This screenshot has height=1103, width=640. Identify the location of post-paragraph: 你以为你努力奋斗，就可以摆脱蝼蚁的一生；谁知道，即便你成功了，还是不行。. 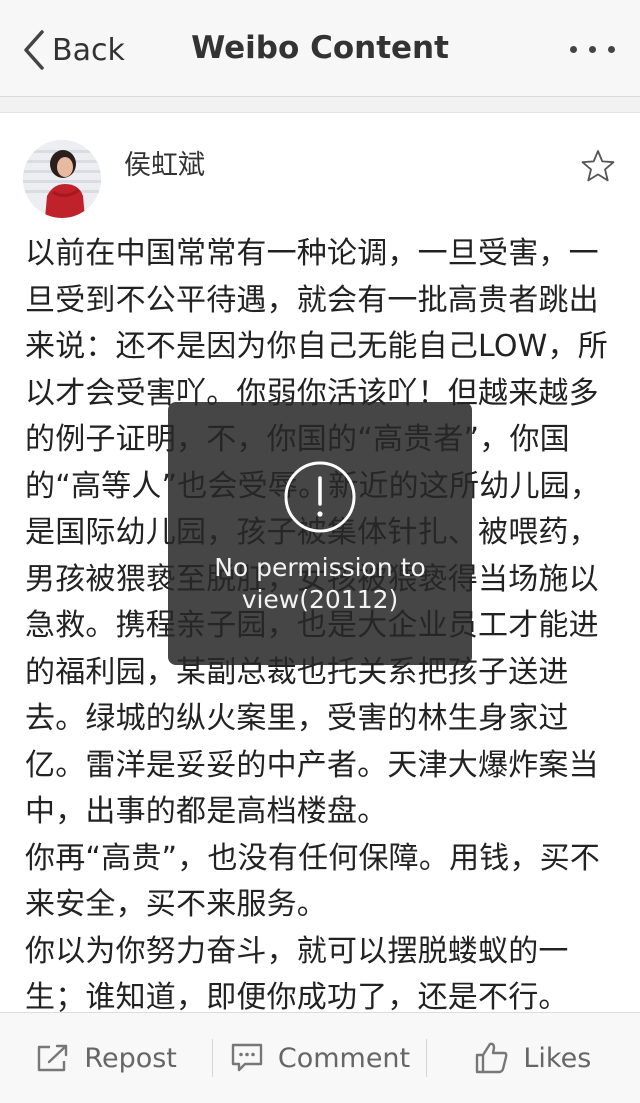
(297, 973).